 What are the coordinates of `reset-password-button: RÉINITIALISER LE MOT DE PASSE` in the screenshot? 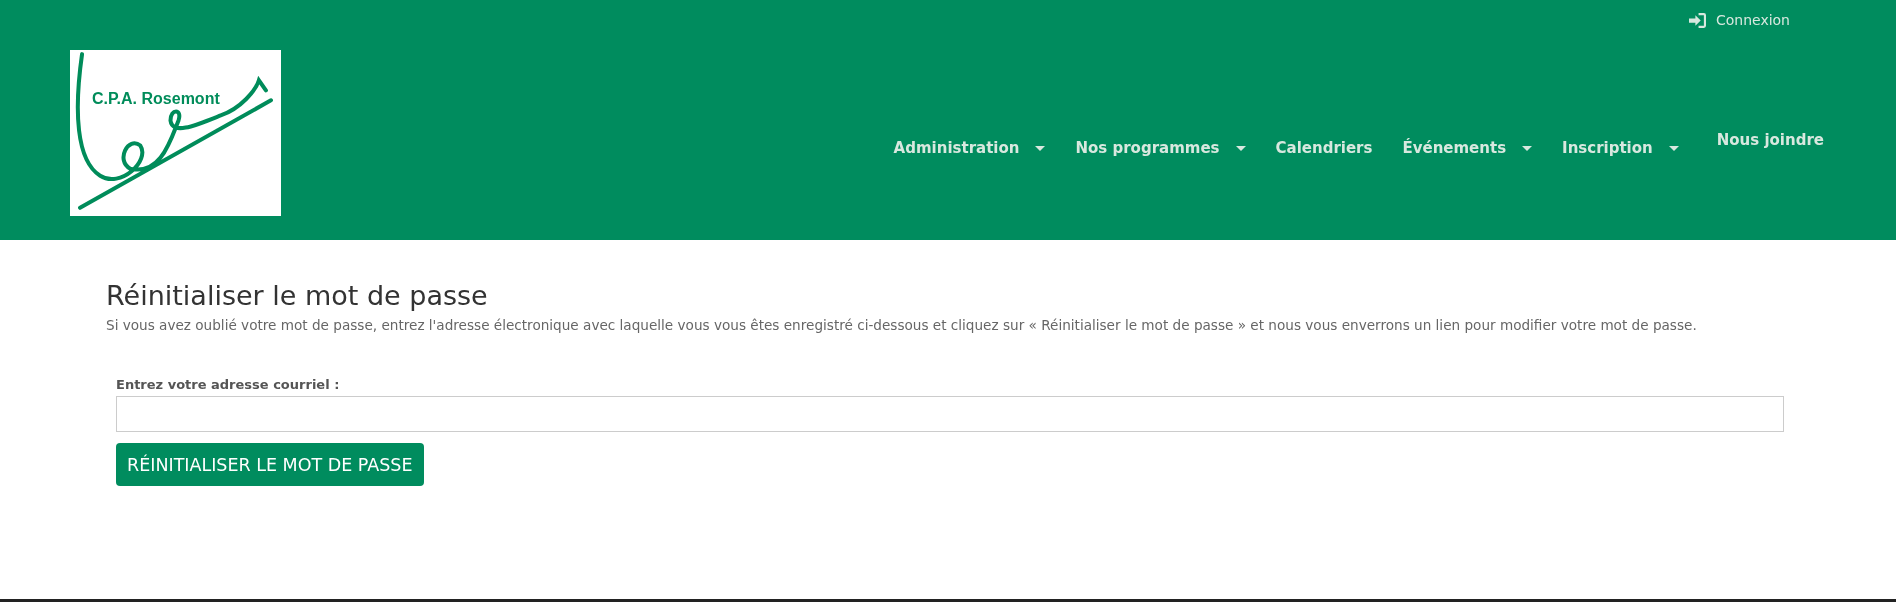 It's located at (270, 464).